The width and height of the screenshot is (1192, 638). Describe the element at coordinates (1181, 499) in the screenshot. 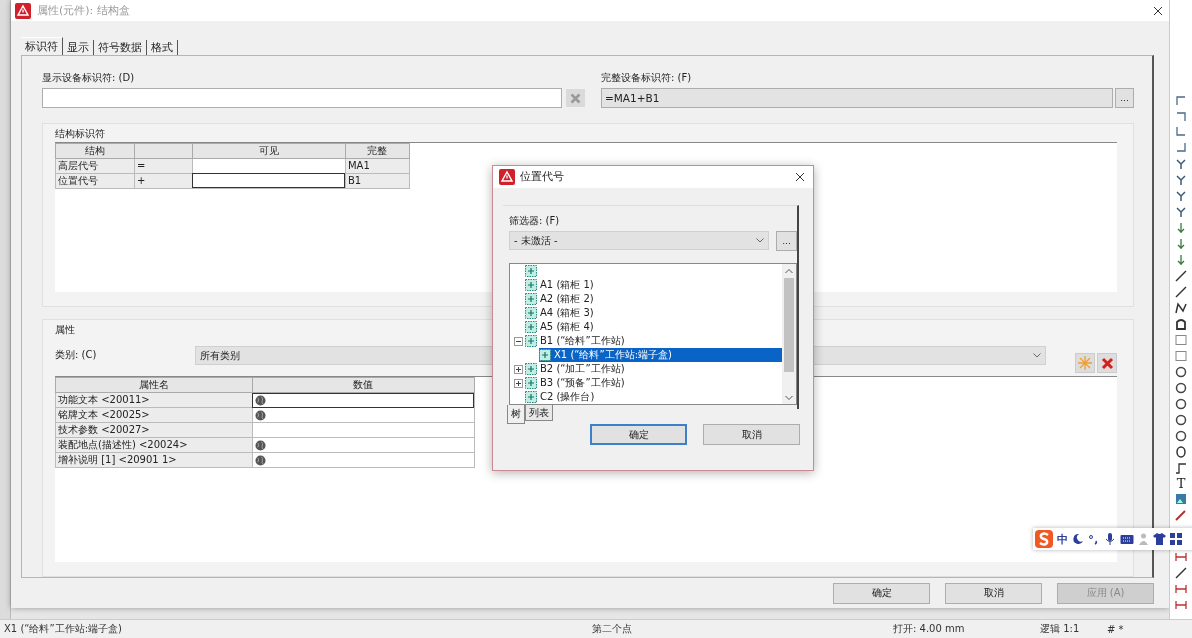

I see `image-tool-icon` at that location.